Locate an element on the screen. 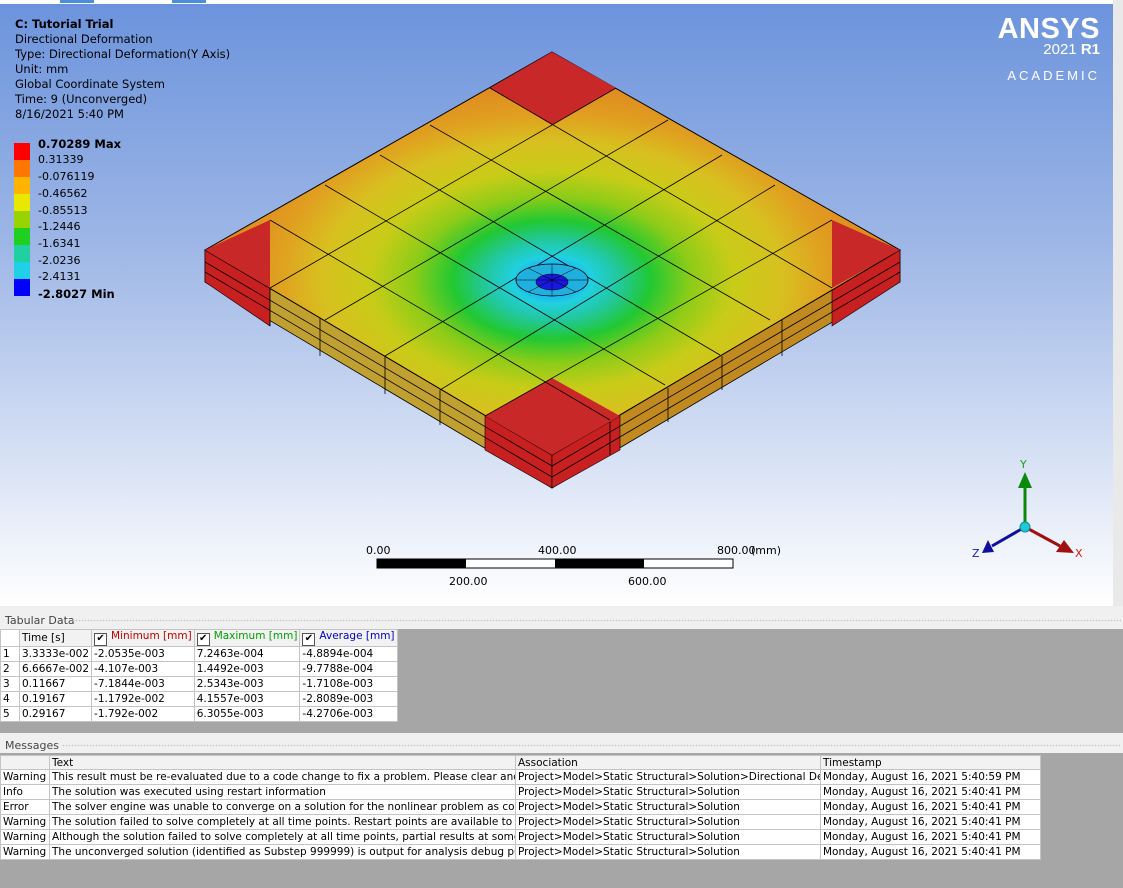 The width and height of the screenshot is (1123, 888). cell-time: 0.11667 is located at coordinates (55, 684).